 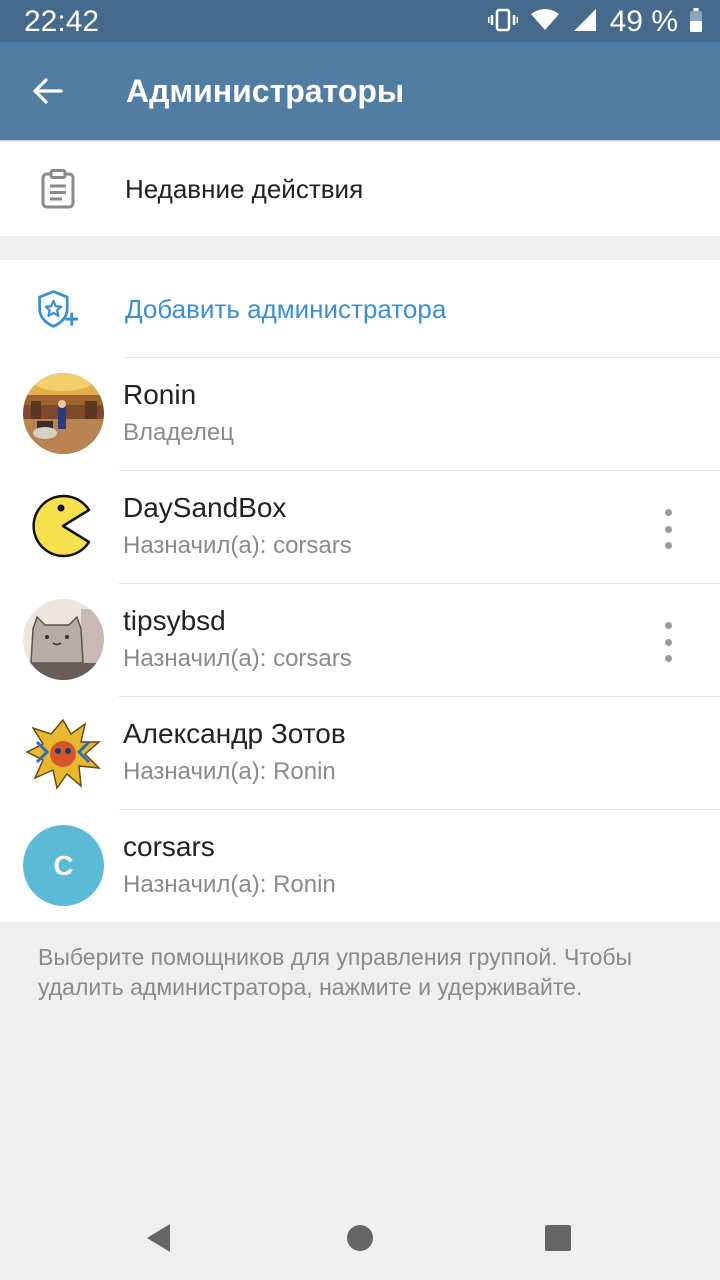 I want to click on admin-name: Ronin, so click(x=160, y=394).